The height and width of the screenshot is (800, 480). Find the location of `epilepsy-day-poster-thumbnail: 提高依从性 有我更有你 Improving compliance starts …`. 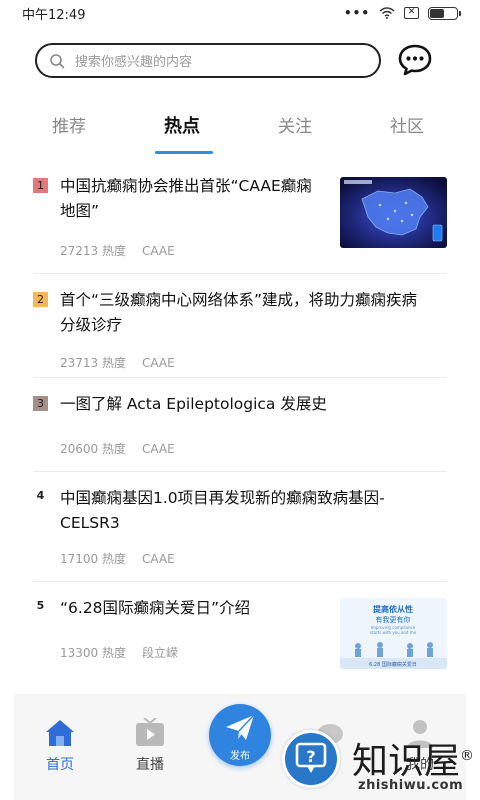

epilepsy-day-poster-thumbnail: 提高依从性 有我更有你 Improving compliance starts … is located at coordinates (393, 633).